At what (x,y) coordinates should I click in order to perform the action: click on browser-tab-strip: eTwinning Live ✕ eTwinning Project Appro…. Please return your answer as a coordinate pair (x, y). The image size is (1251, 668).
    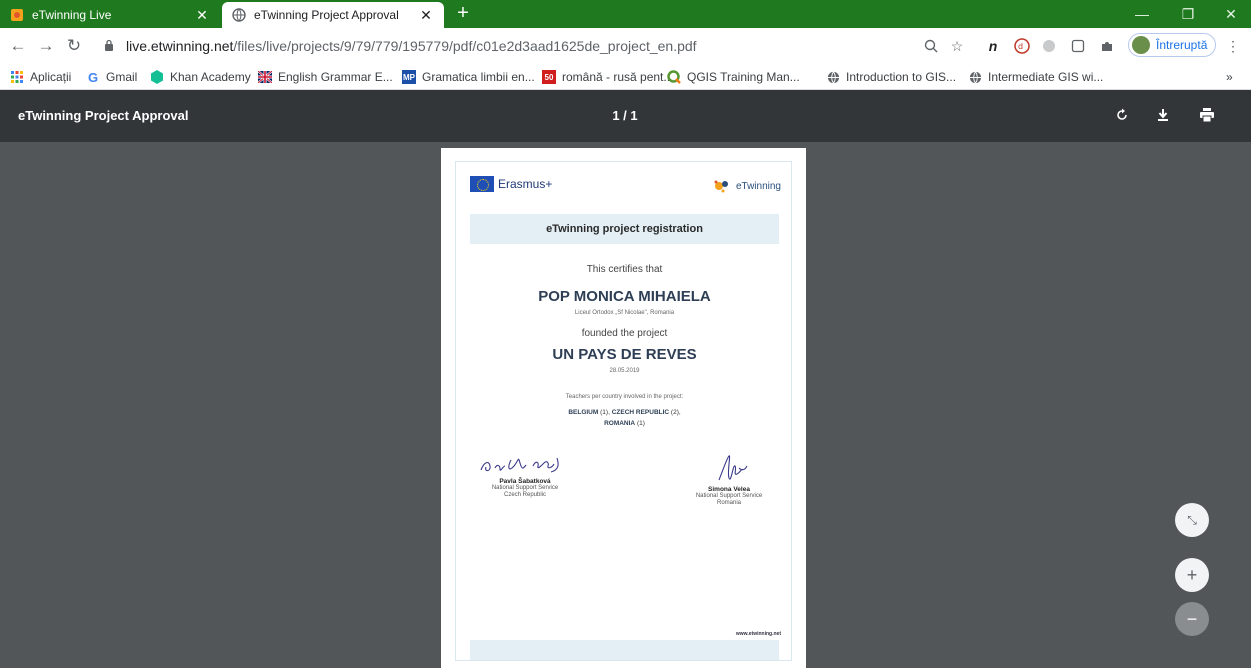
    Looking at the image, I should click on (625, 14).